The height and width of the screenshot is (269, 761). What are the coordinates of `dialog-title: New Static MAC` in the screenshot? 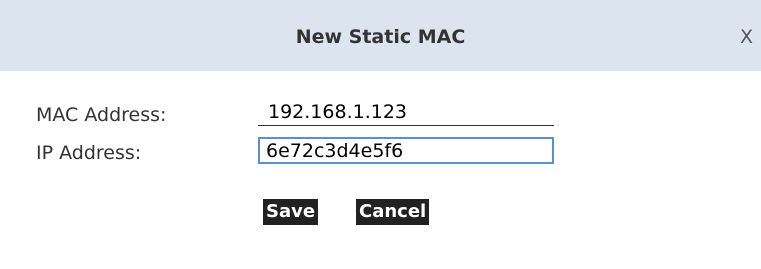 It's located at (380, 37).